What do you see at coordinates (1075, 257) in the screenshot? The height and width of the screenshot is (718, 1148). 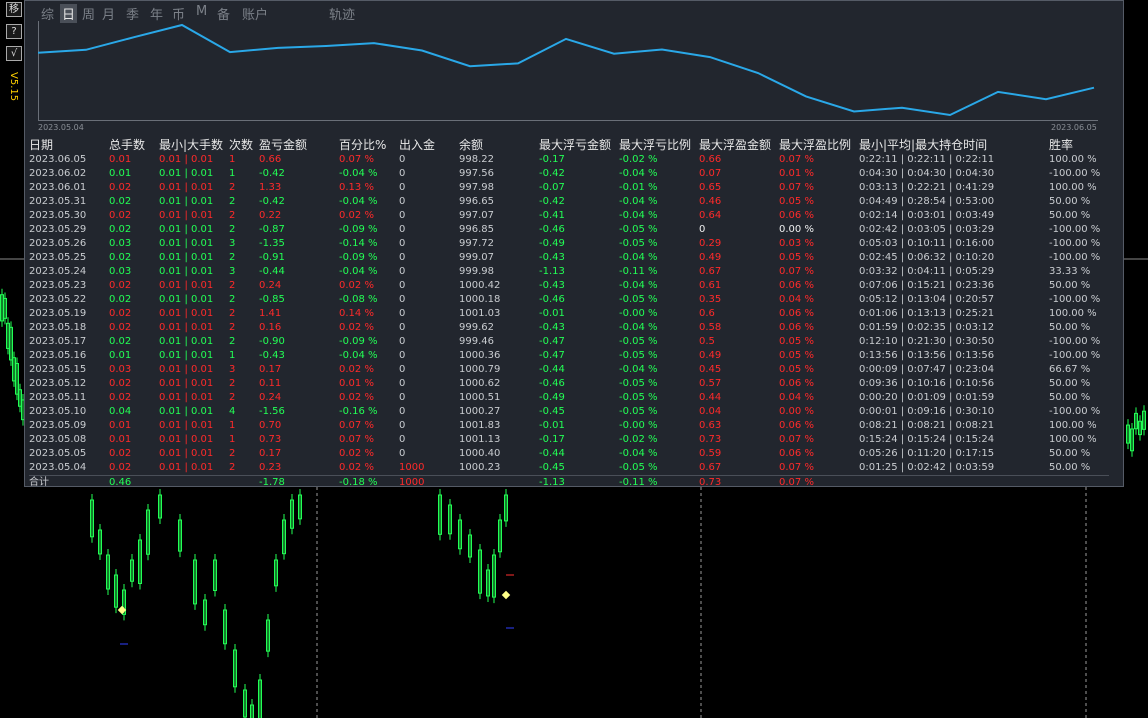 I see `cell-win: -100.00 %` at bounding box center [1075, 257].